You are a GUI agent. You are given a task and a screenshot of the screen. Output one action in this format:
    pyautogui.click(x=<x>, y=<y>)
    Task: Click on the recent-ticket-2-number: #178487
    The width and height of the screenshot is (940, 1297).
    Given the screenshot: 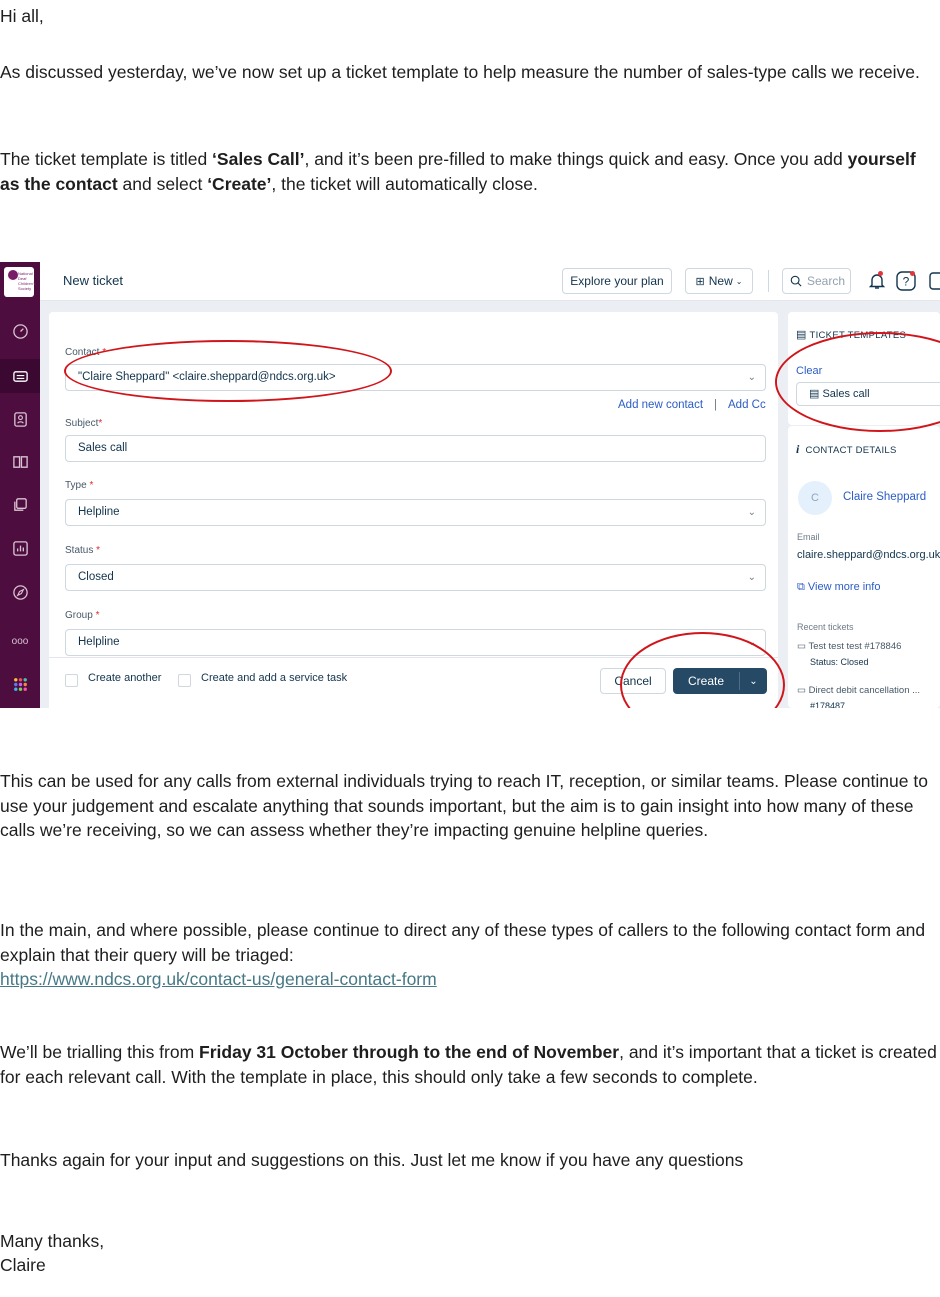 What is the action you would take?
    pyautogui.click(x=828, y=704)
    